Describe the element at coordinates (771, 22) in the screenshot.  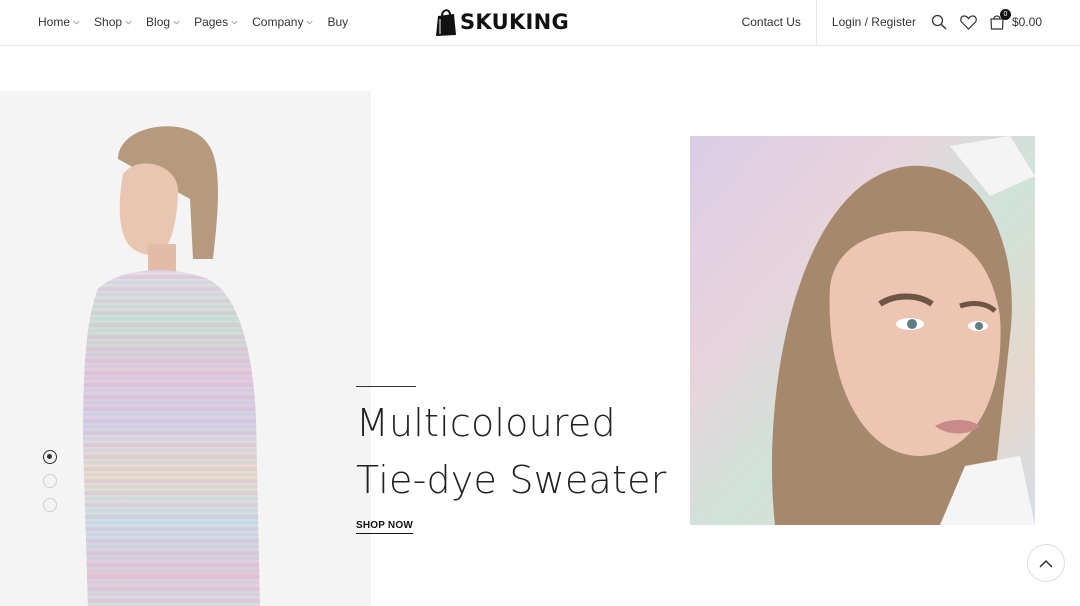
I see `contact-link: Contact Us` at that location.